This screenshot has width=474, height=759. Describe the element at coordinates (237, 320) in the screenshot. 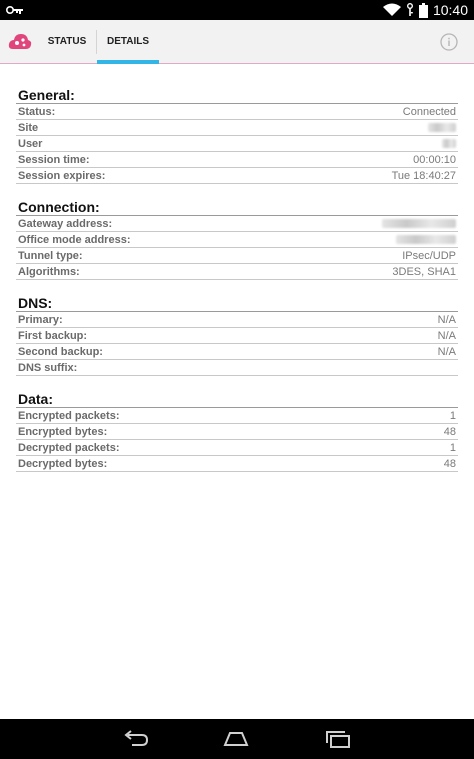

I see `row-primary: Primary: N/A` at that location.